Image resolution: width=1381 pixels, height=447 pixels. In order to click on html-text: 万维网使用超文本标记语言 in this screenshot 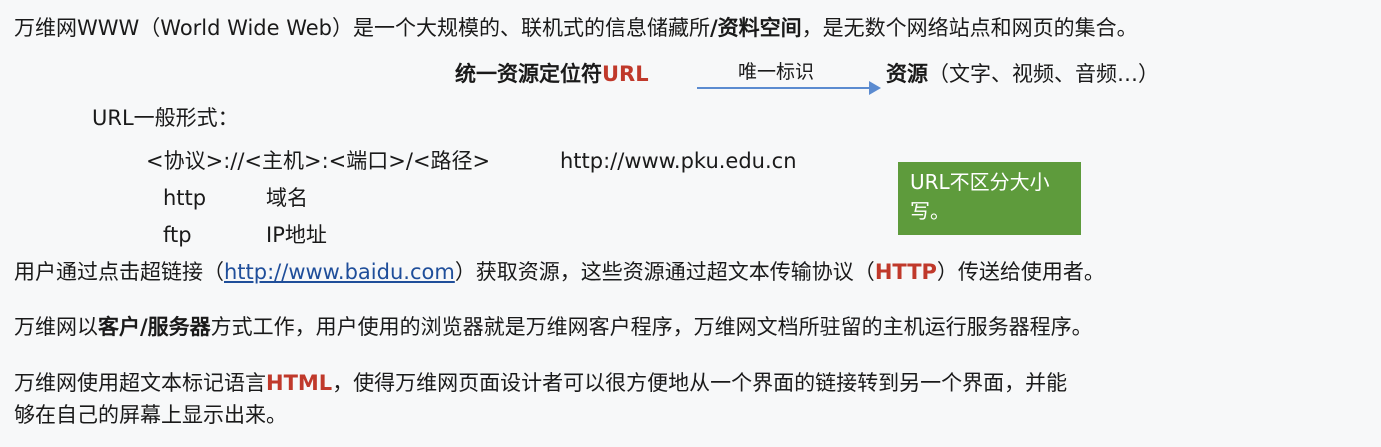, I will do `click(140, 383)`.